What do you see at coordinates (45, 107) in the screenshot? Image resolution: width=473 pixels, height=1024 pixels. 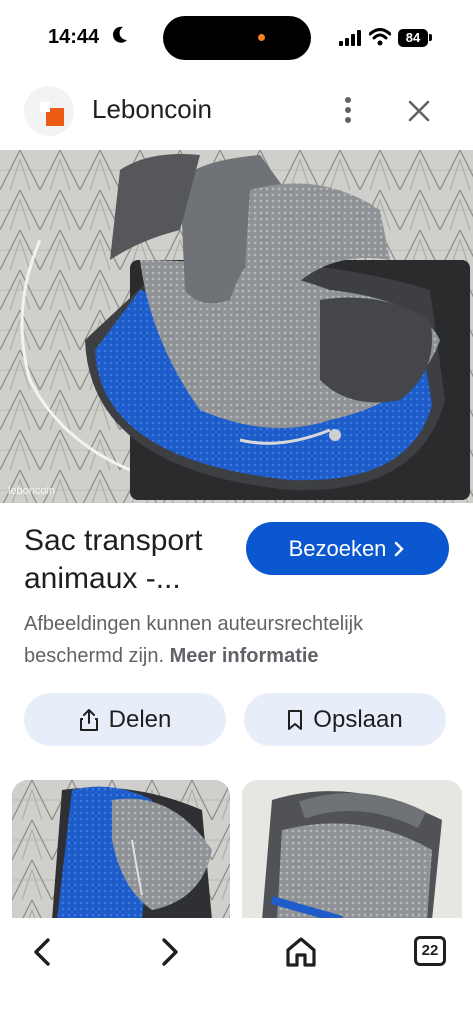 I see `logo-mark-corner` at bounding box center [45, 107].